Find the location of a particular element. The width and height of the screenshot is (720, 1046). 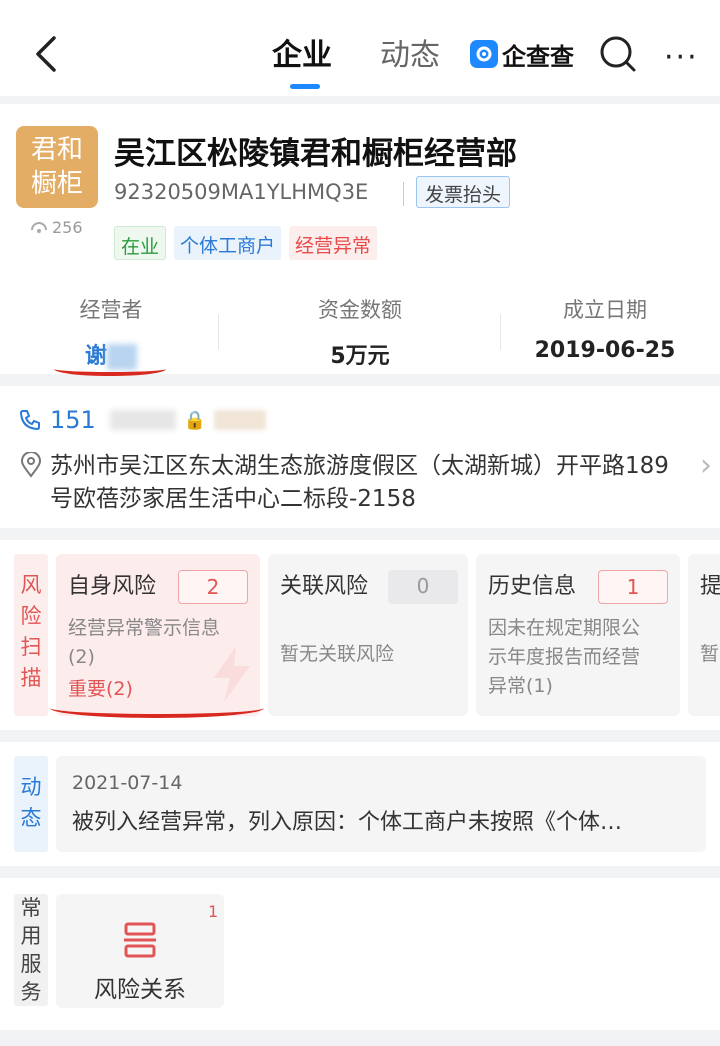

brand-logo: 企查查 is located at coordinates (522, 54).